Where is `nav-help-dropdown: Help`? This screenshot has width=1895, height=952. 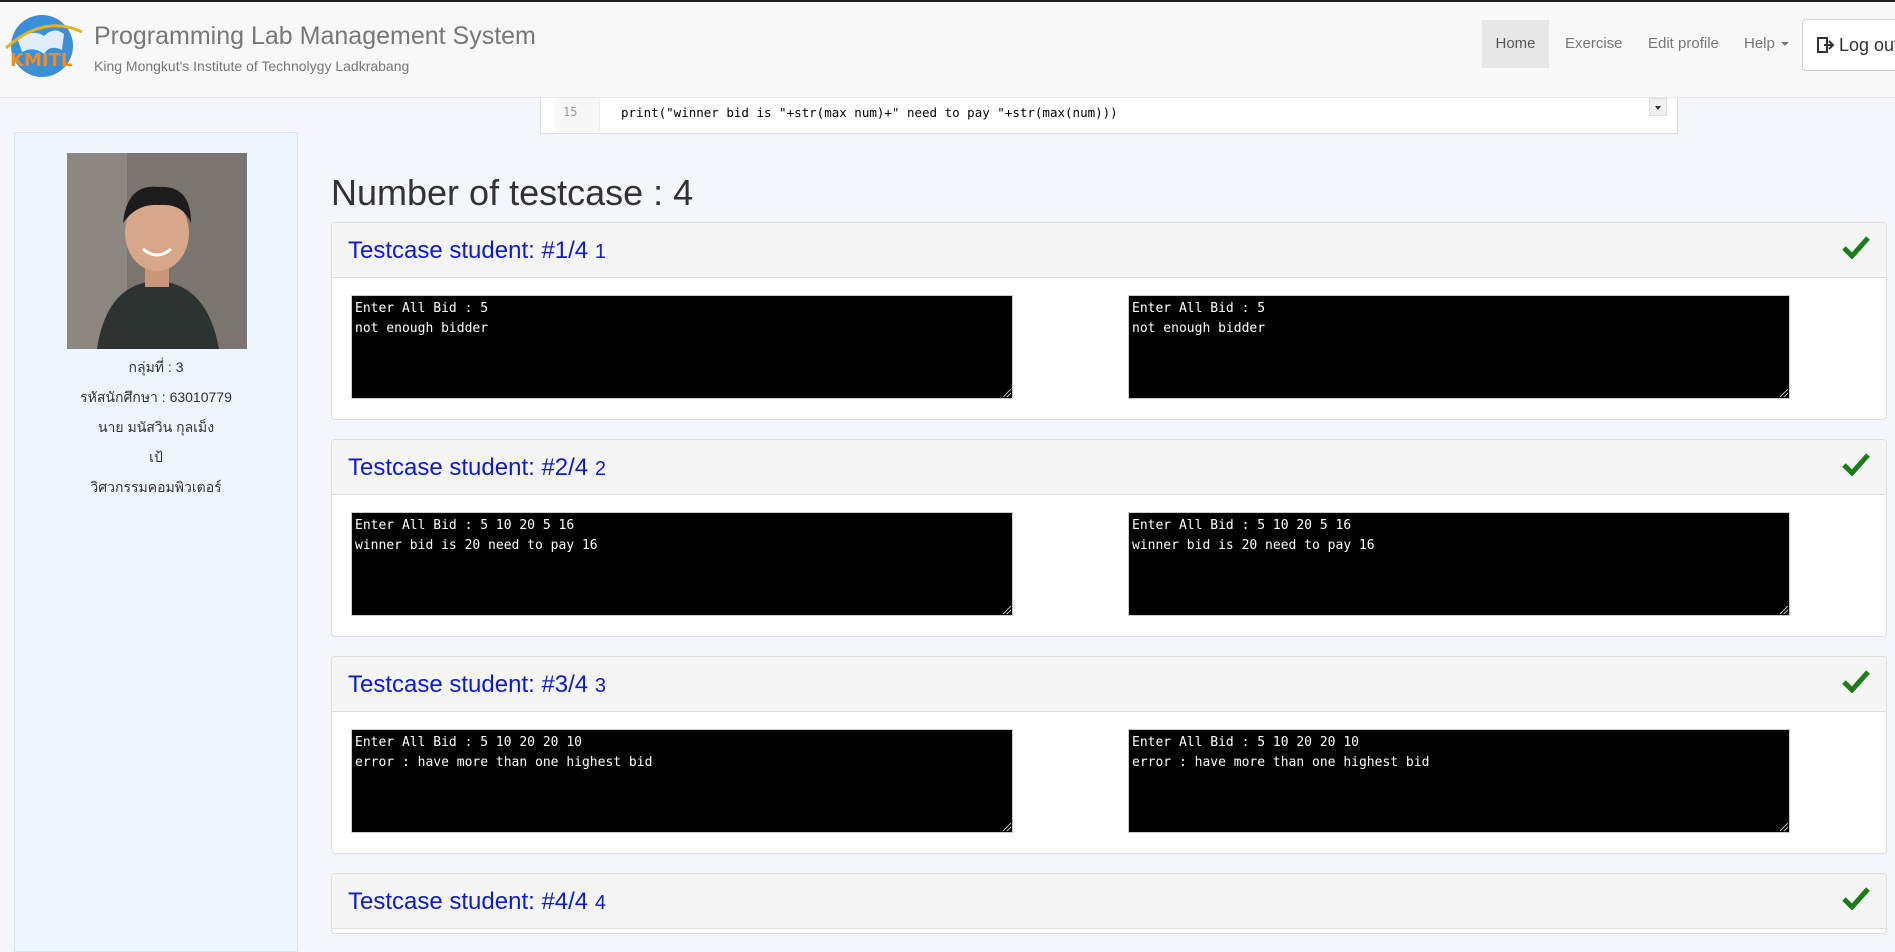 nav-help-dropdown: Help is located at coordinates (1766, 44).